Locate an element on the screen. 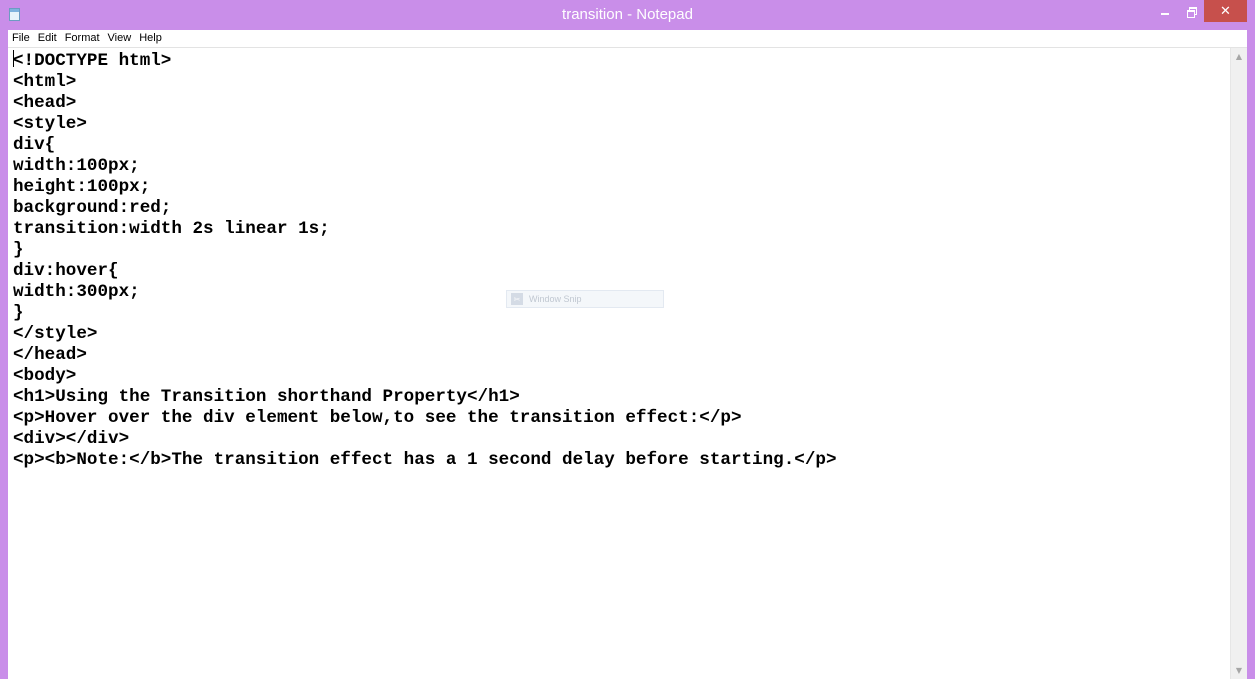 The height and width of the screenshot is (679, 1255). ghost-text: Window Snip is located at coordinates (555, 299).